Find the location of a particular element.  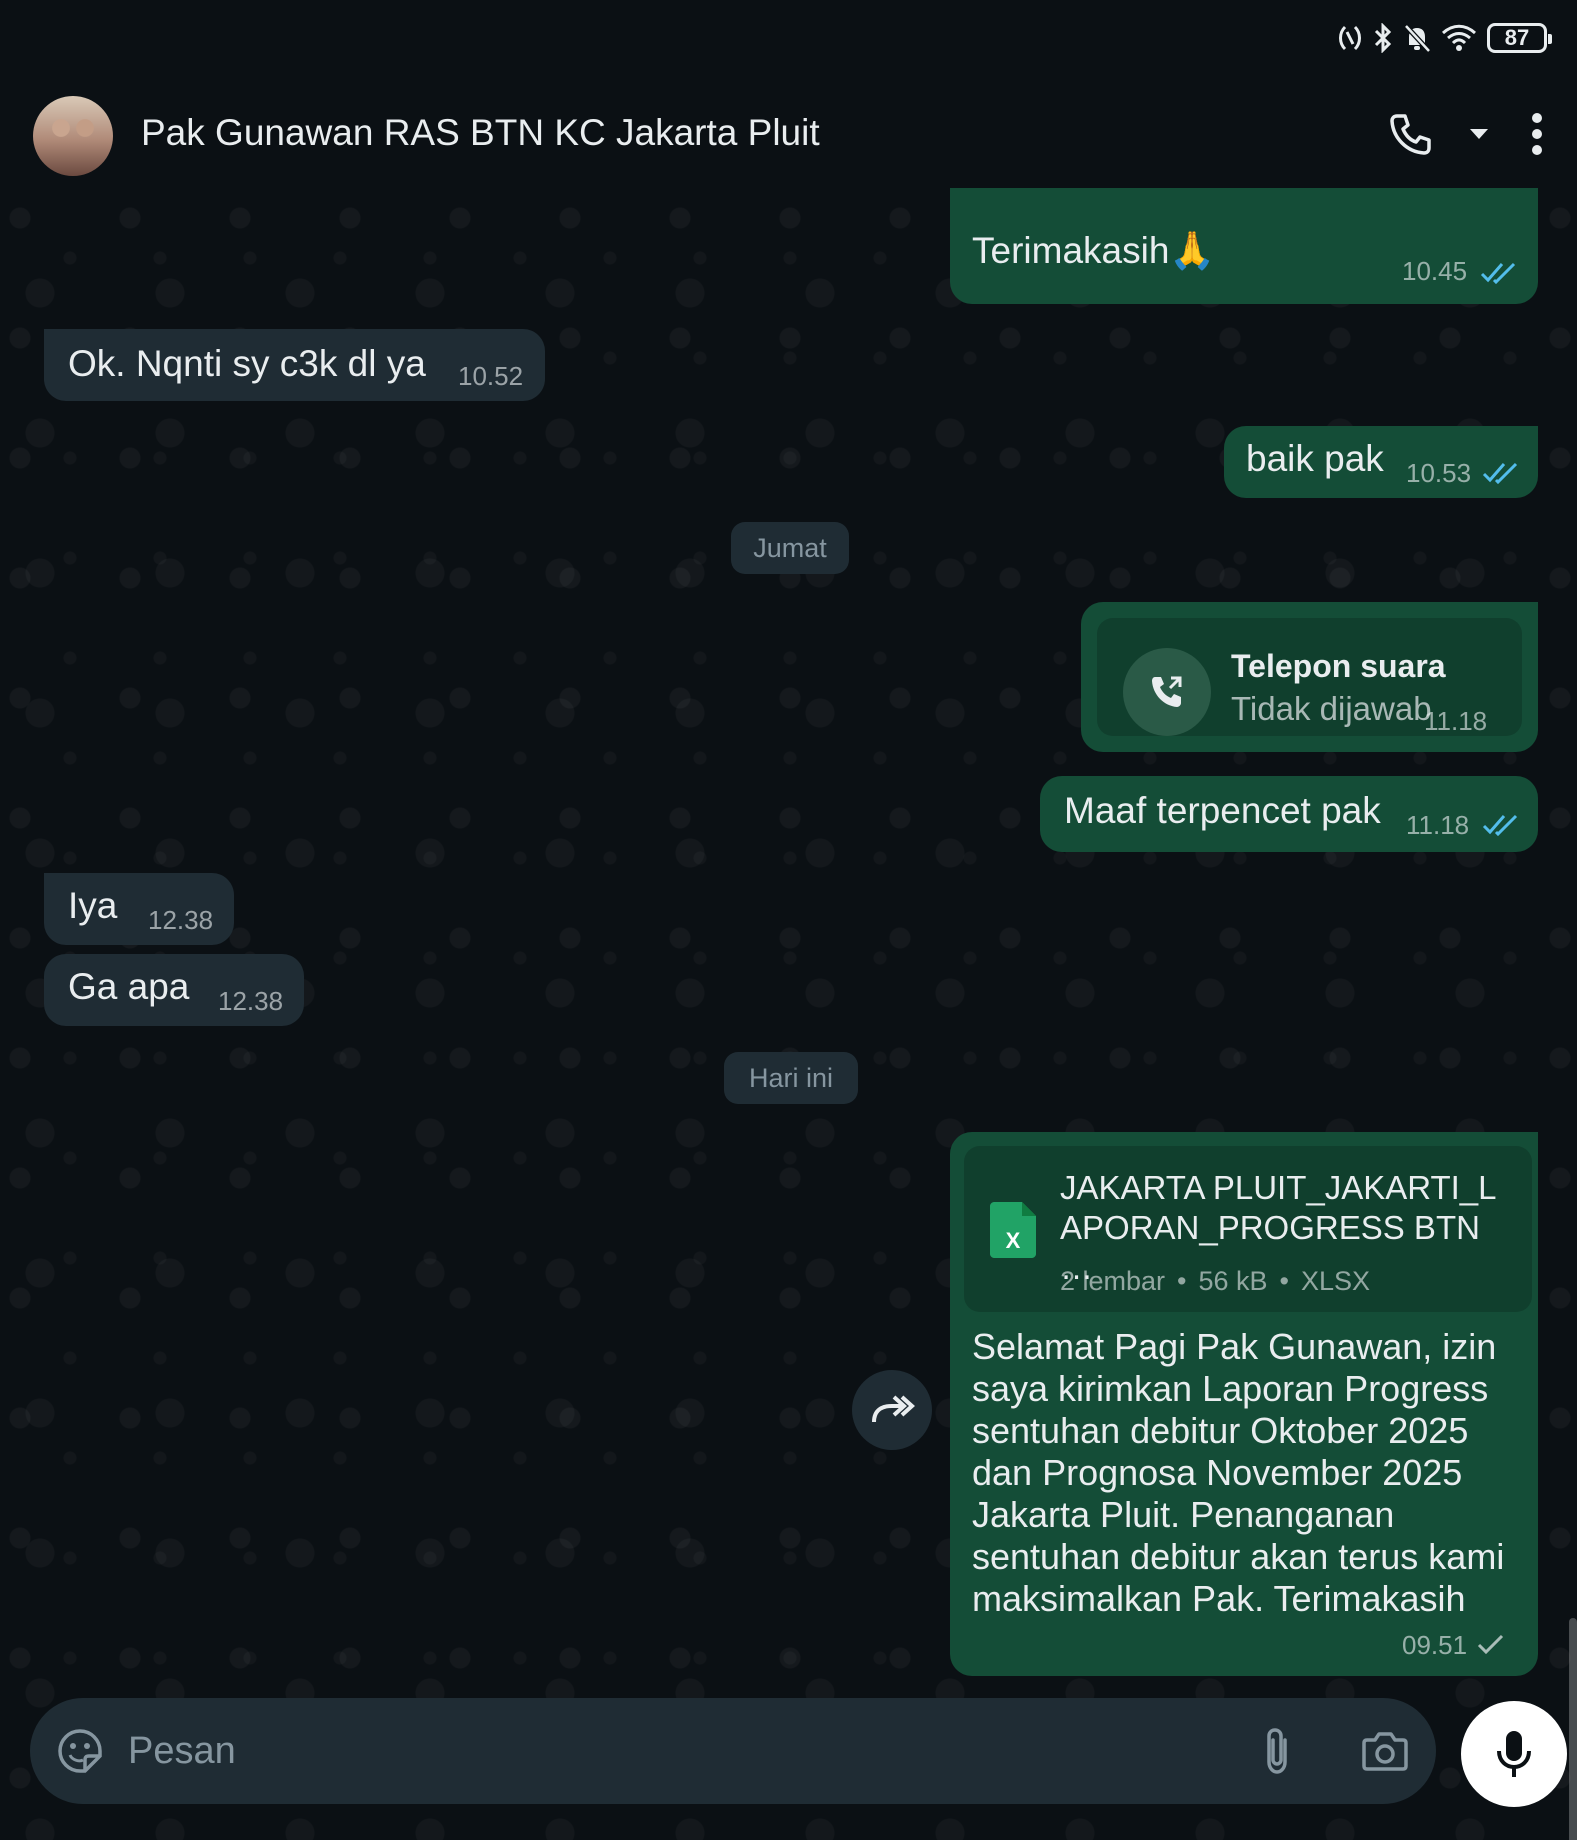

message-text: baik pak is located at coordinates (1315, 458).